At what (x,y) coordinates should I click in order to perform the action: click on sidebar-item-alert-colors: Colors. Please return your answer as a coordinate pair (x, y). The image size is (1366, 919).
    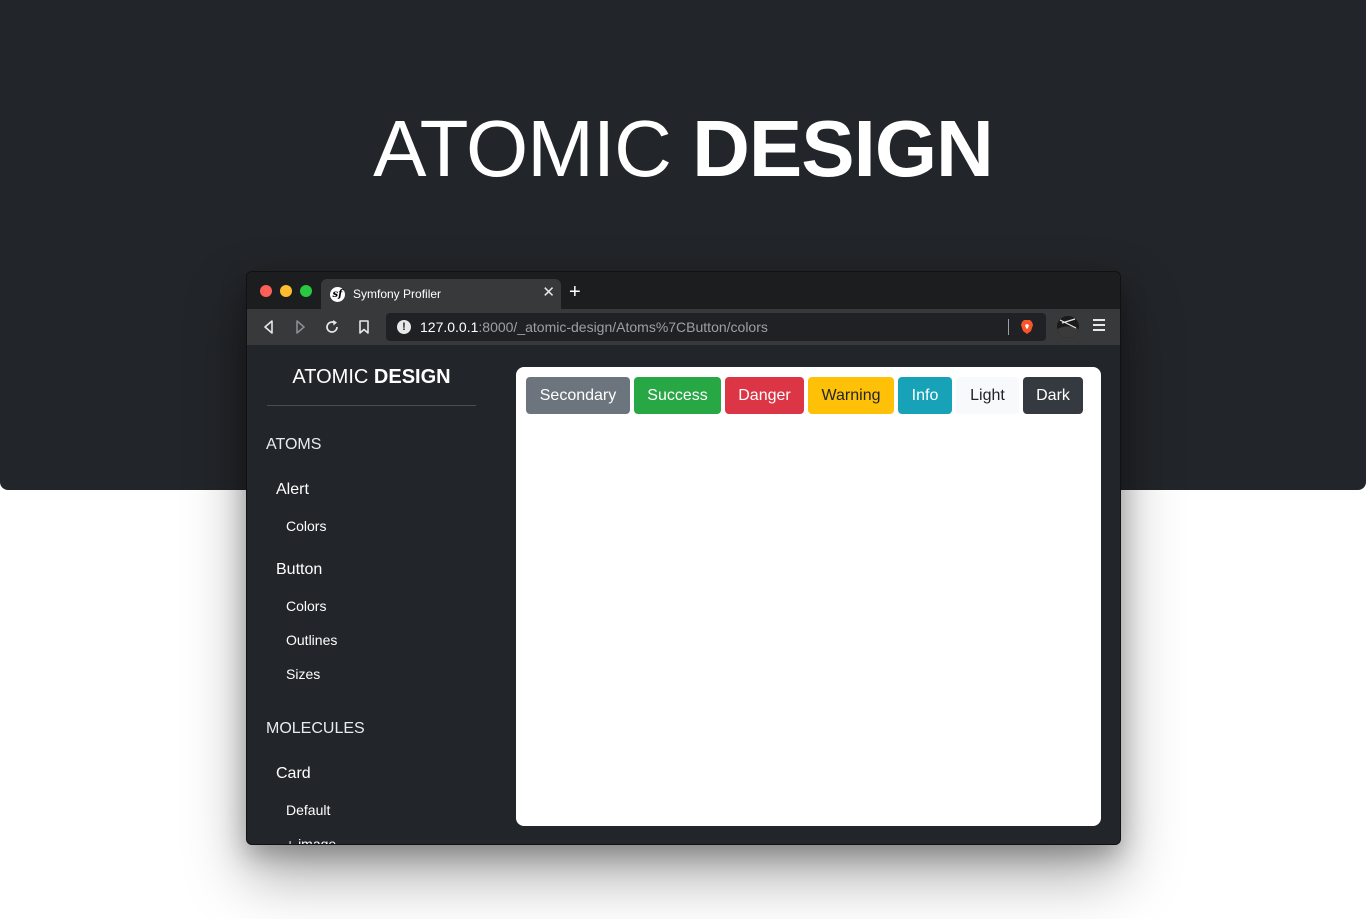
    Looking at the image, I should click on (306, 526).